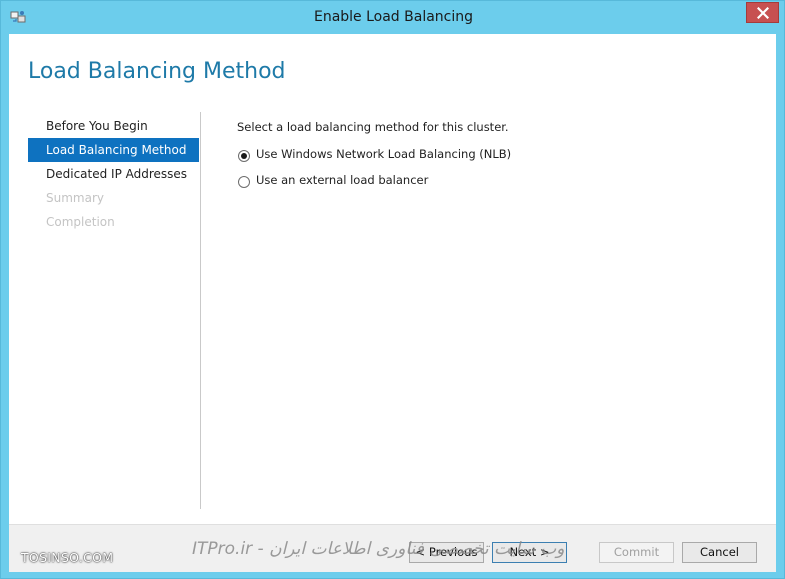 The width and height of the screenshot is (785, 579). Describe the element at coordinates (113, 150) in the screenshot. I see `step-load-balancing-method: Load Balancing Method` at that location.